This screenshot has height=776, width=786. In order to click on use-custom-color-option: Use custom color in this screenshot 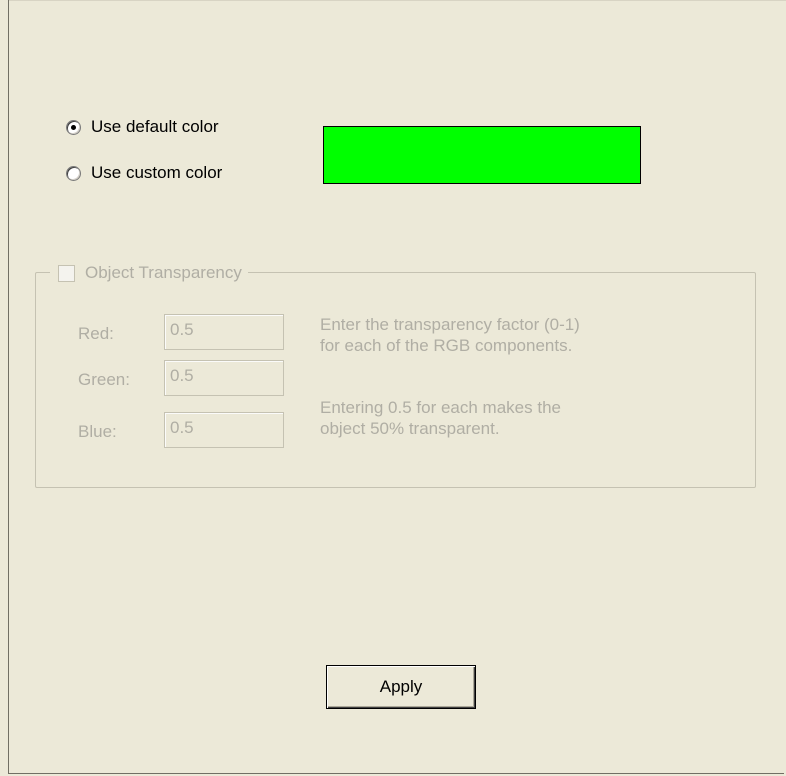, I will do `click(144, 173)`.